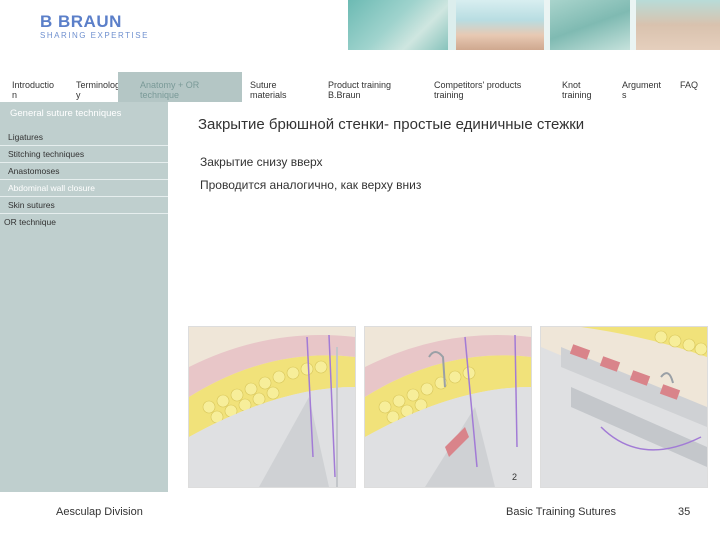 Image resolution: width=720 pixels, height=540 pixels. Describe the element at coordinates (261, 162) in the screenshot. I see `content-line-1: Закрытие снизу вверх` at that location.